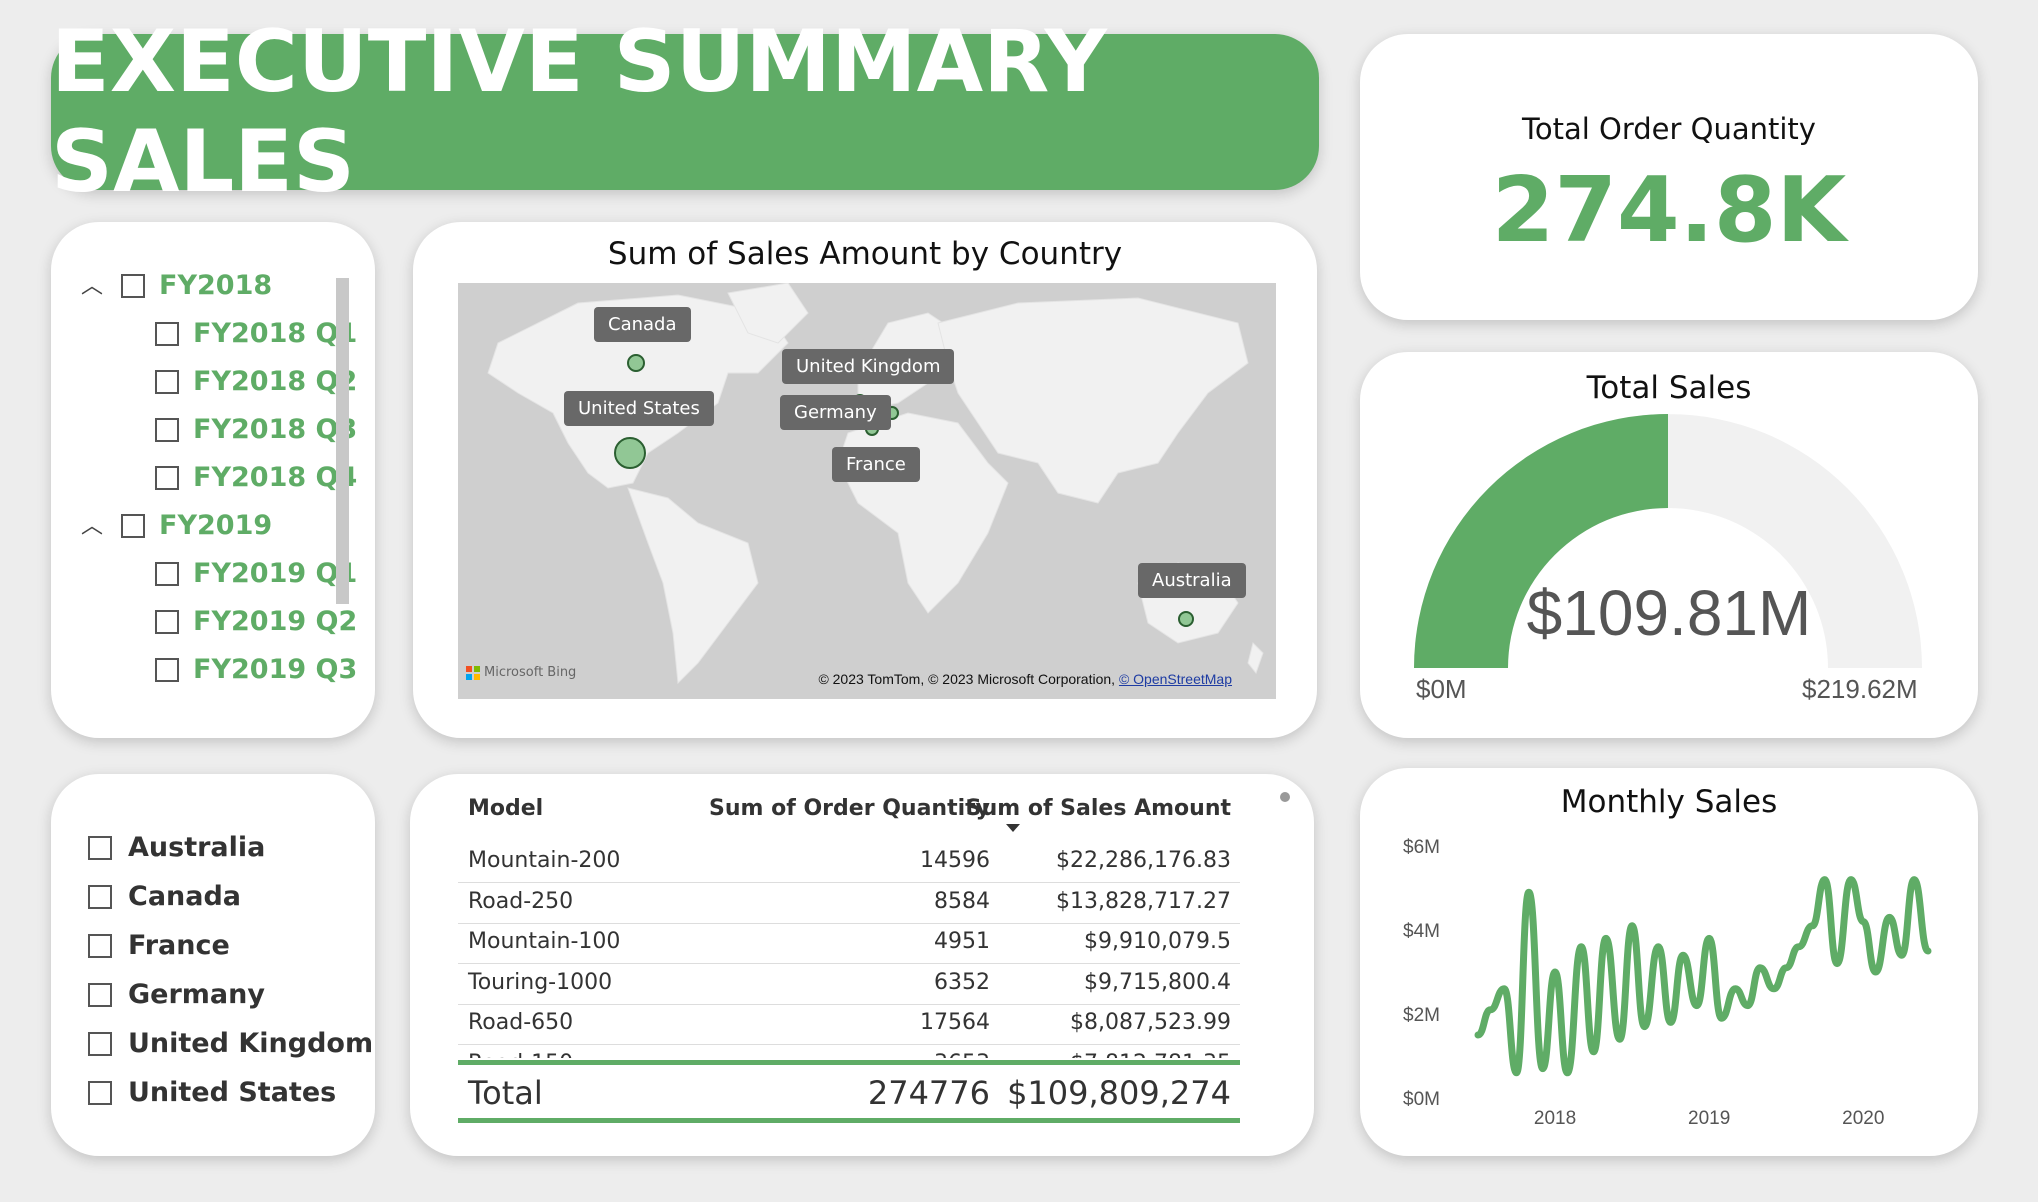 The height and width of the screenshot is (1202, 2038). I want to click on monthly-sales-card: Monthly Sales $0M $2M $4M $6M 2018 2019 2020, so click(1669, 962).